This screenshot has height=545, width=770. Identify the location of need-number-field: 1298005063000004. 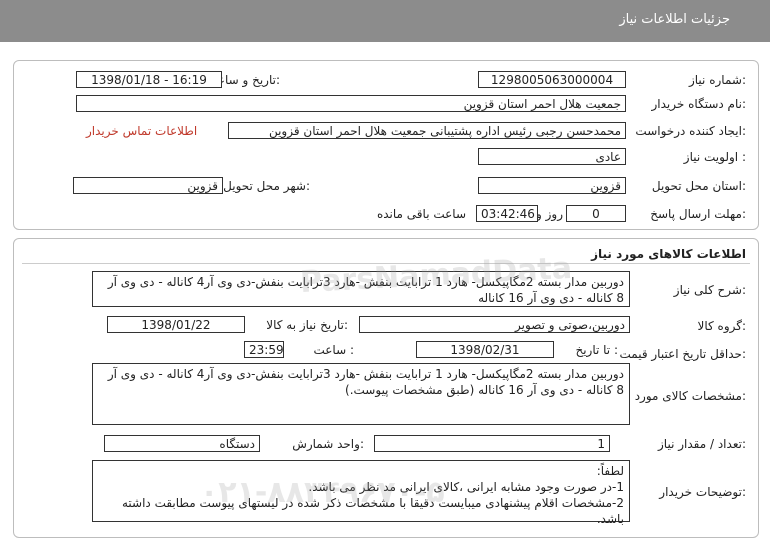
(552, 79).